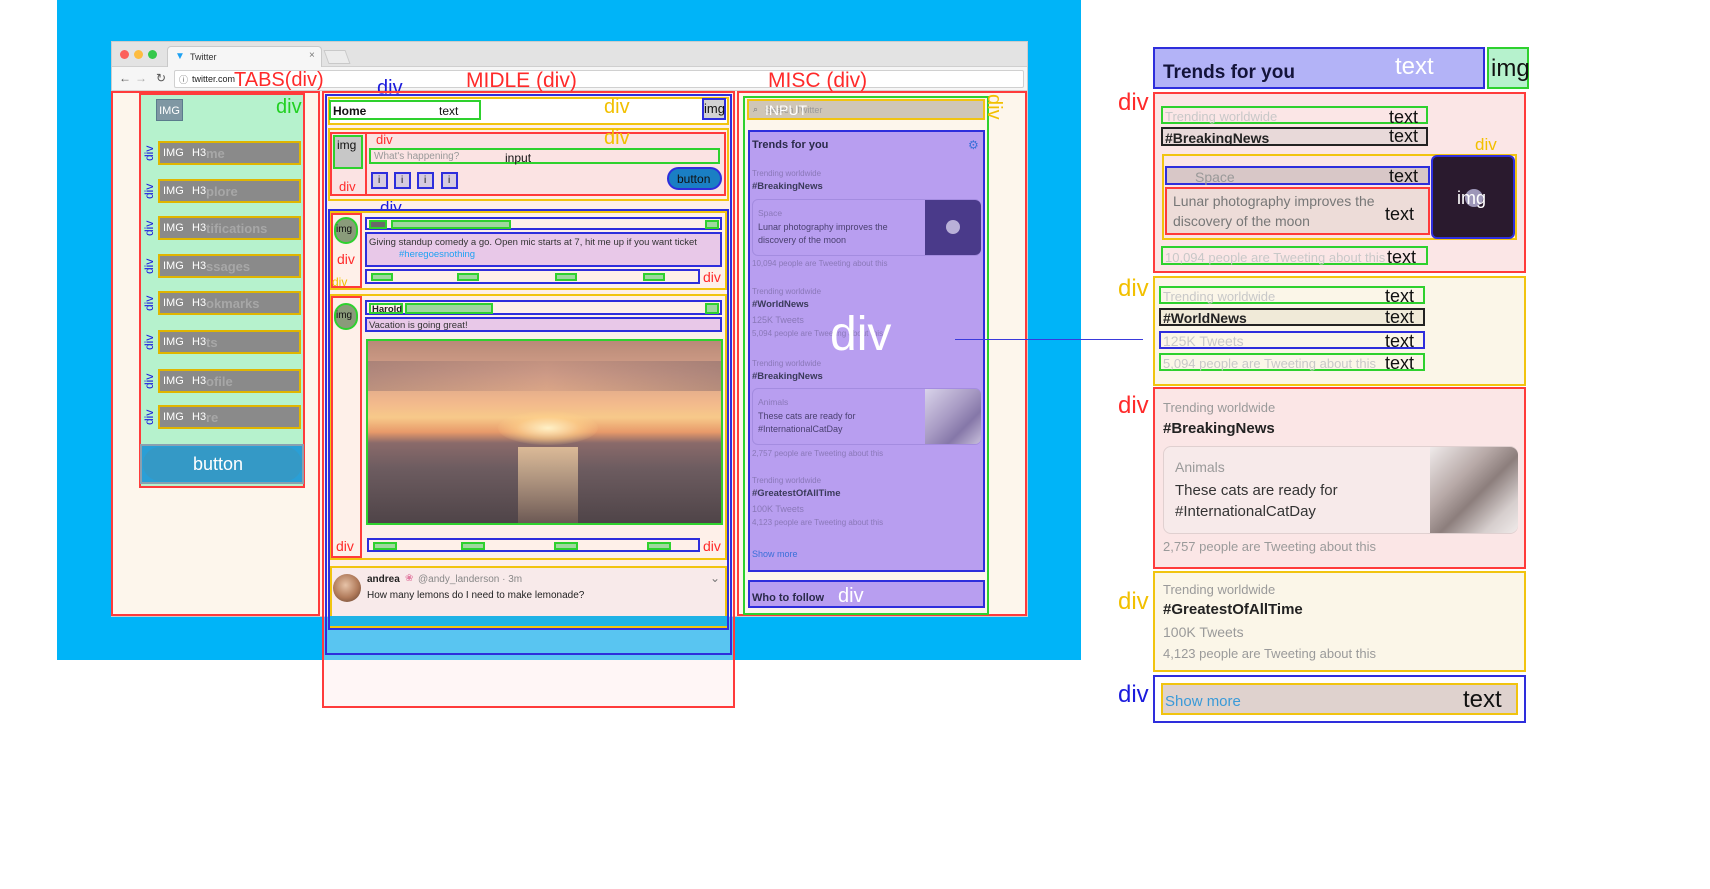 The height and width of the screenshot is (889, 1710). Describe the element at coordinates (1294, 136) in the screenshot. I see `zoom-trend-1-tag: #BreakingNews text` at that location.